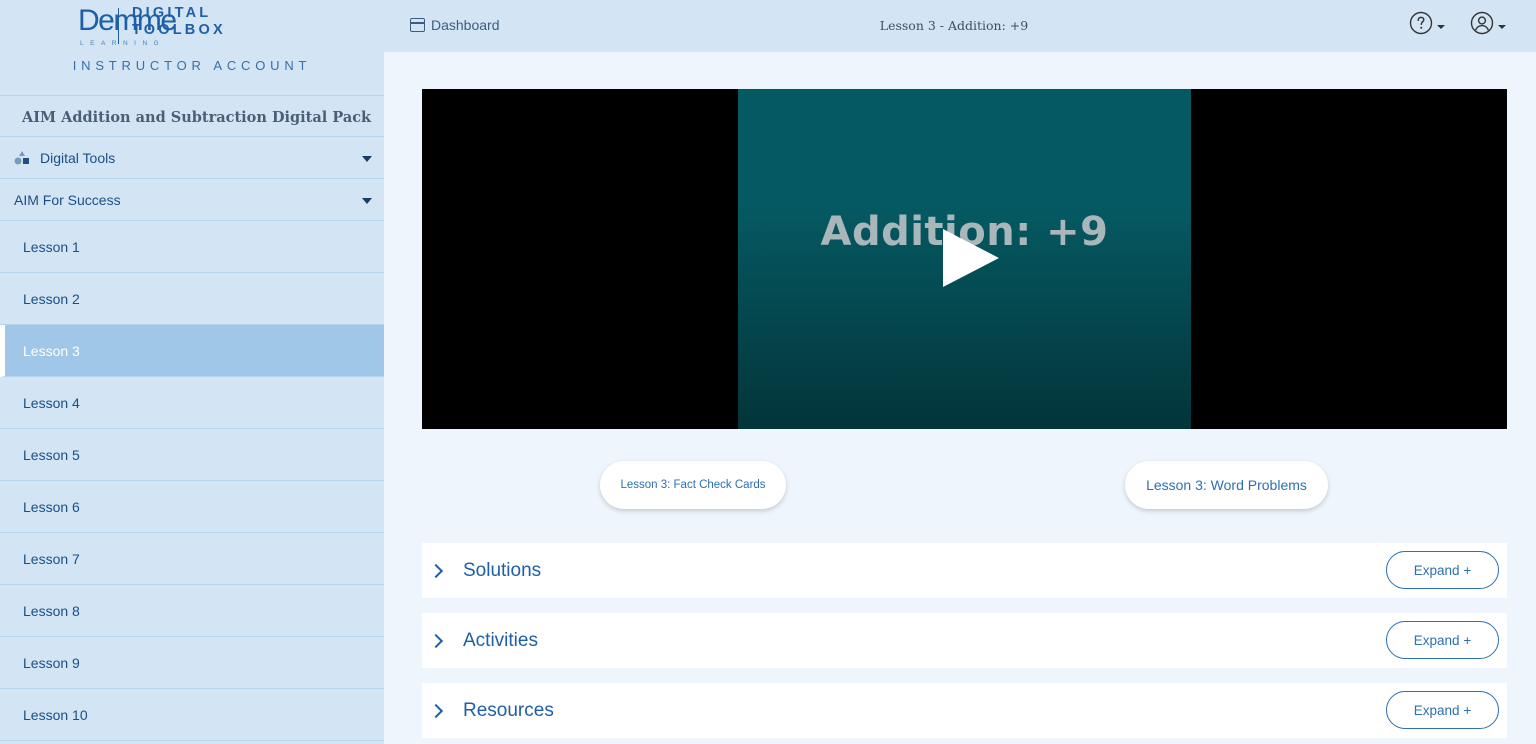 This screenshot has width=1536, height=744. I want to click on sidebar-item-lesson-8: Lesson 8, so click(192, 611).